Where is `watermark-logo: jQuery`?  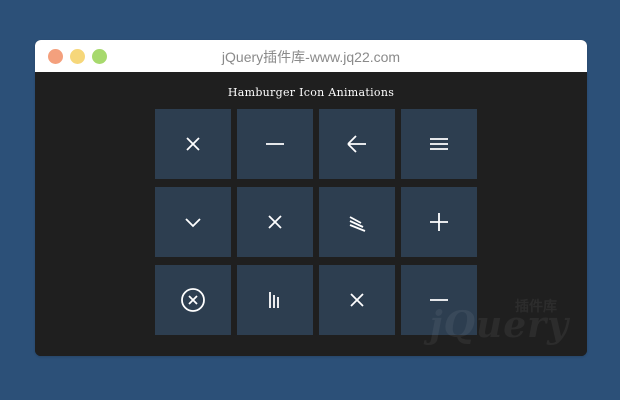 watermark-logo: jQuery is located at coordinates (499, 325).